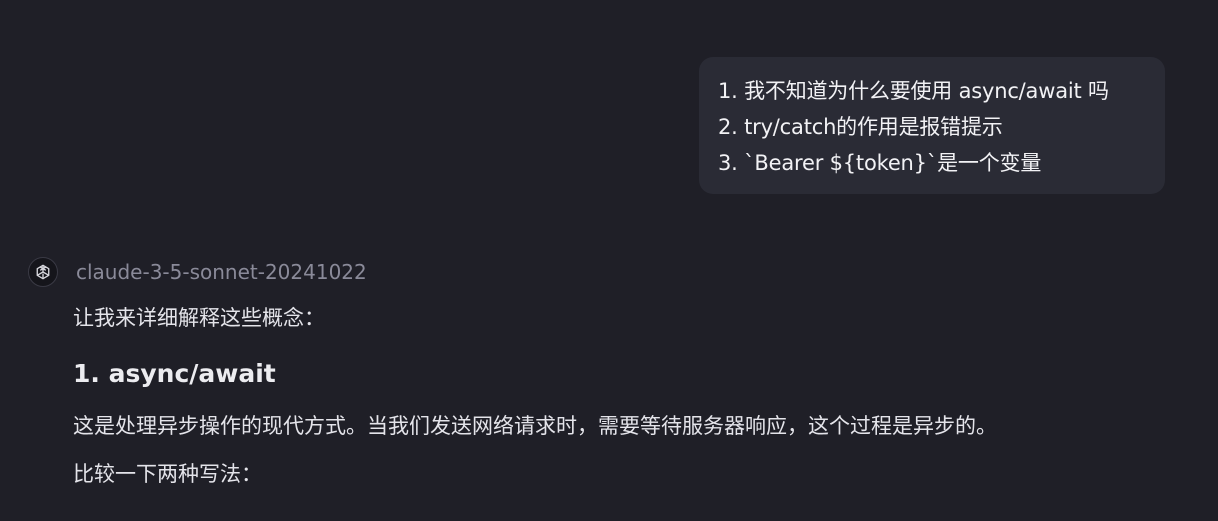  What do you see at coordinates (913, 91) in the screenshot?
I see `user-message-line: 1. 我不知道为什么要使用 async/await 吗` at bounding box center [913, 91].